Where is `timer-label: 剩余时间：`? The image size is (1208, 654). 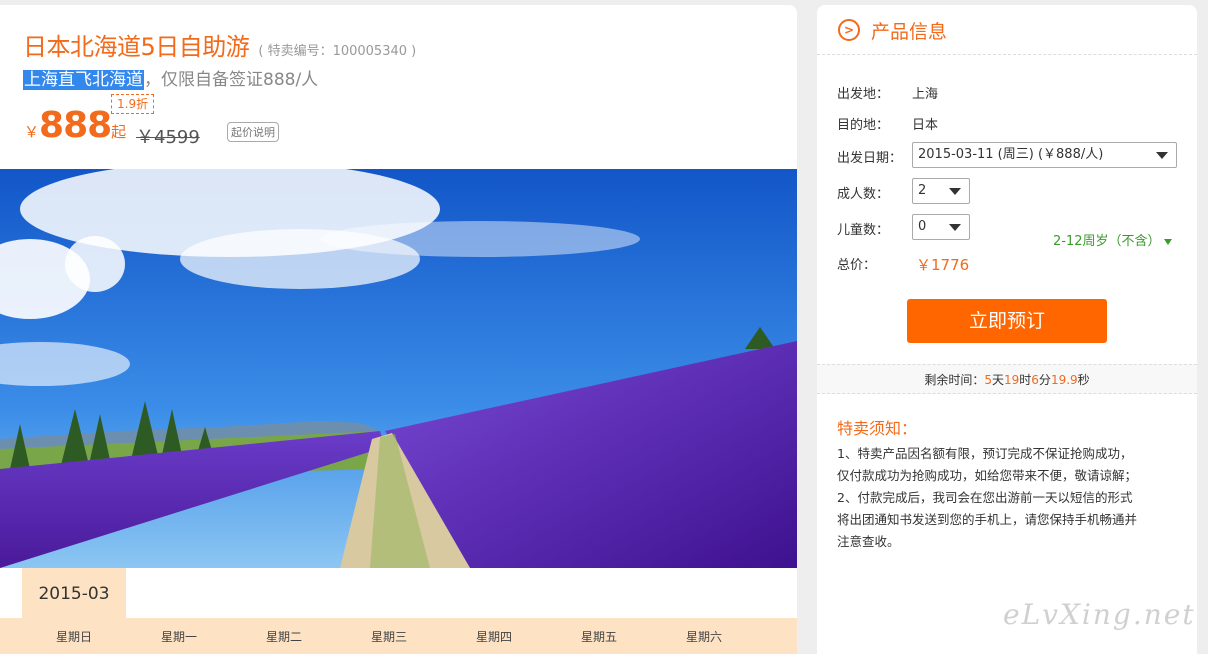 timer-label: 剩余时间： is located at coordinates (954, 380).